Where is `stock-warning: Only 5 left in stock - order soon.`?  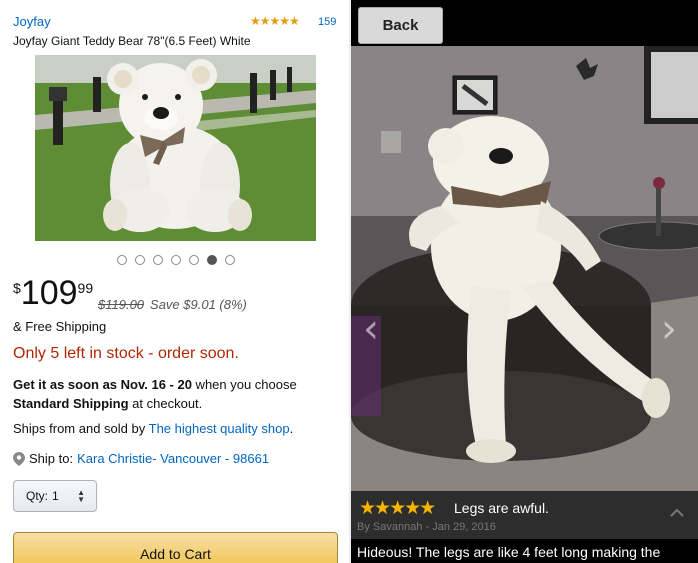
stock-warning: Only 5 left in stock - order soon. is located at coordinates (126, 353).